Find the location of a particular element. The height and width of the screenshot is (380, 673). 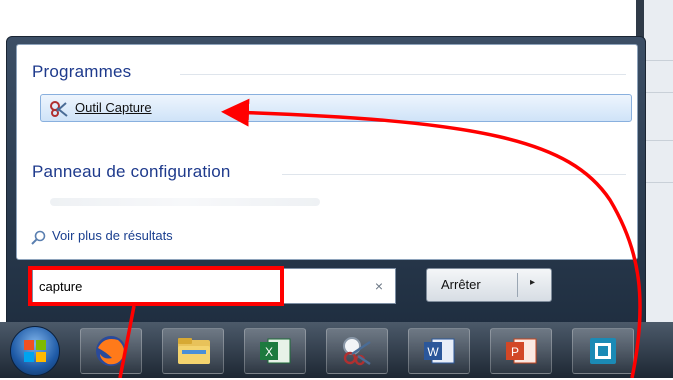

firefox-icon is located at coordinates (111, 351).